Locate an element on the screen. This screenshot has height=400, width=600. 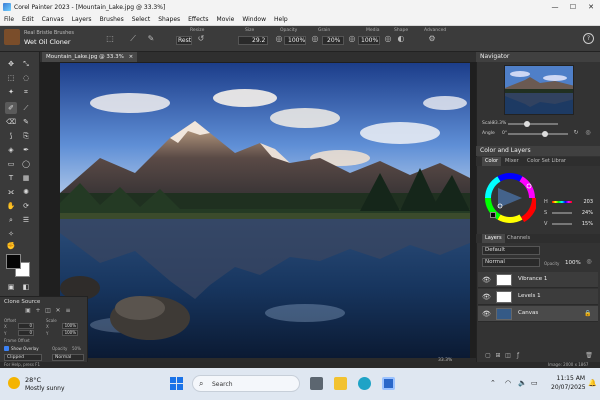
visibility-eye-icon: 👁 is located at coordinates (486, 280).